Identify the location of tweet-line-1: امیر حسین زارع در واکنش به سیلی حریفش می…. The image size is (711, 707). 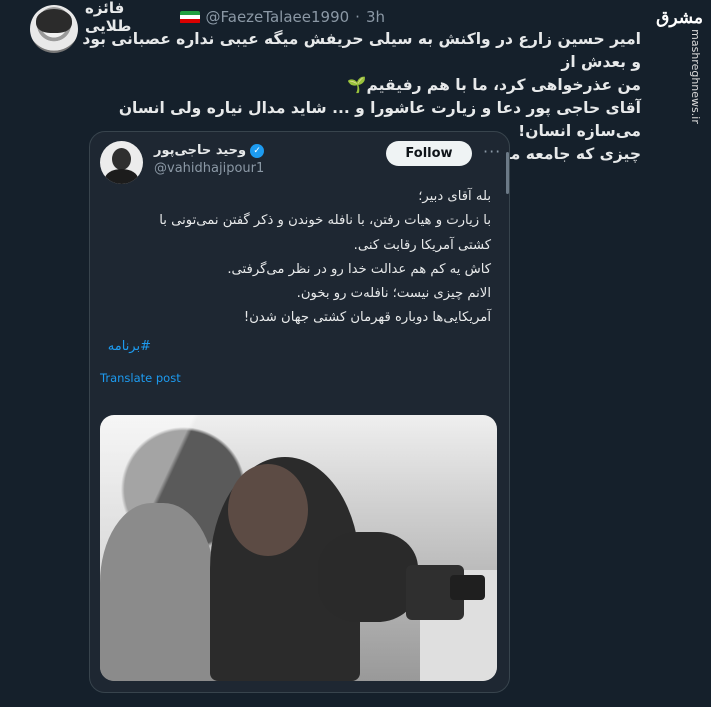
(361, 50).